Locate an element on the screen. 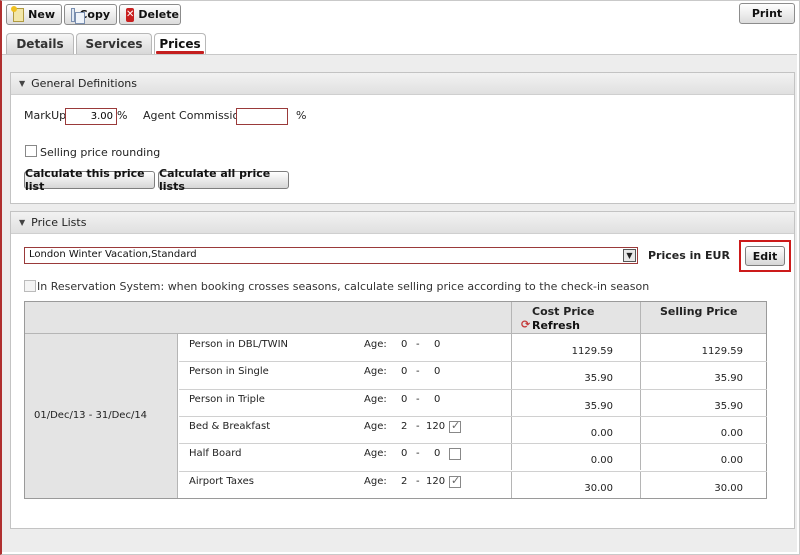 The height and width of the screenshot is (555, 800). service-name: Person in Triple is located at coordinates (227, 399).